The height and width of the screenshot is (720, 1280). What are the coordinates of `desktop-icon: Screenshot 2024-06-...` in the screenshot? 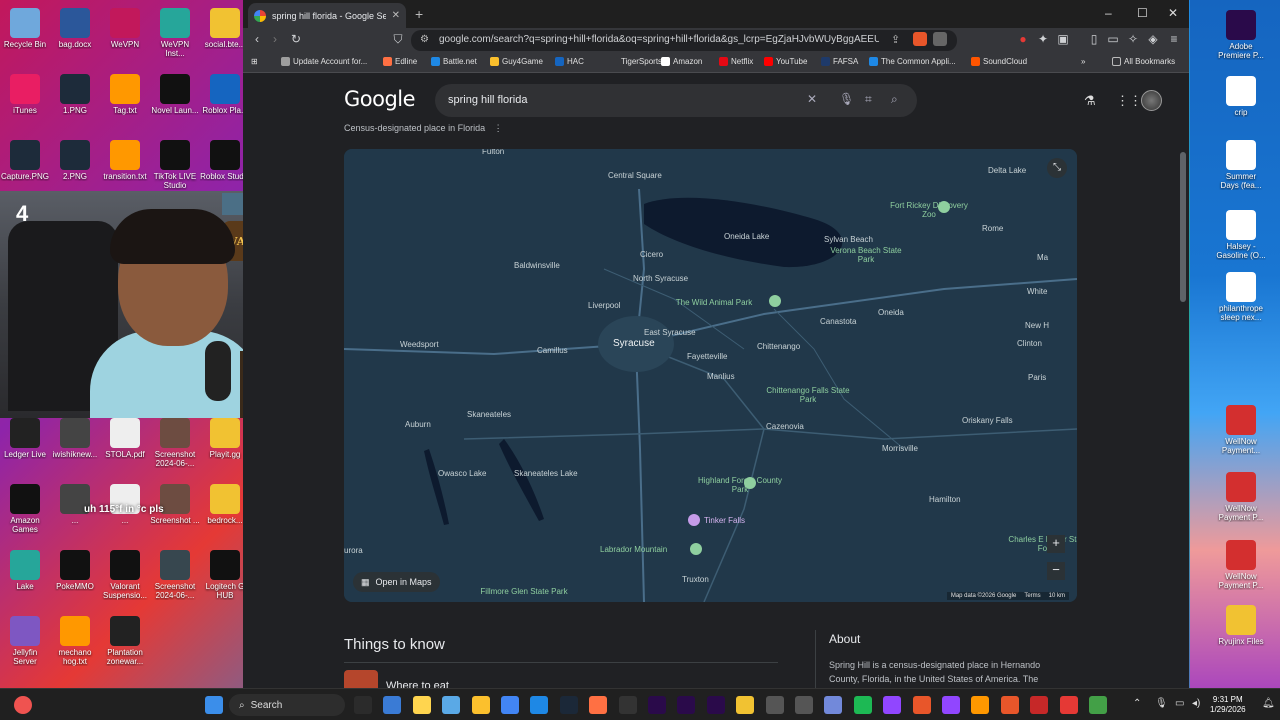 It's located at (175, 443).